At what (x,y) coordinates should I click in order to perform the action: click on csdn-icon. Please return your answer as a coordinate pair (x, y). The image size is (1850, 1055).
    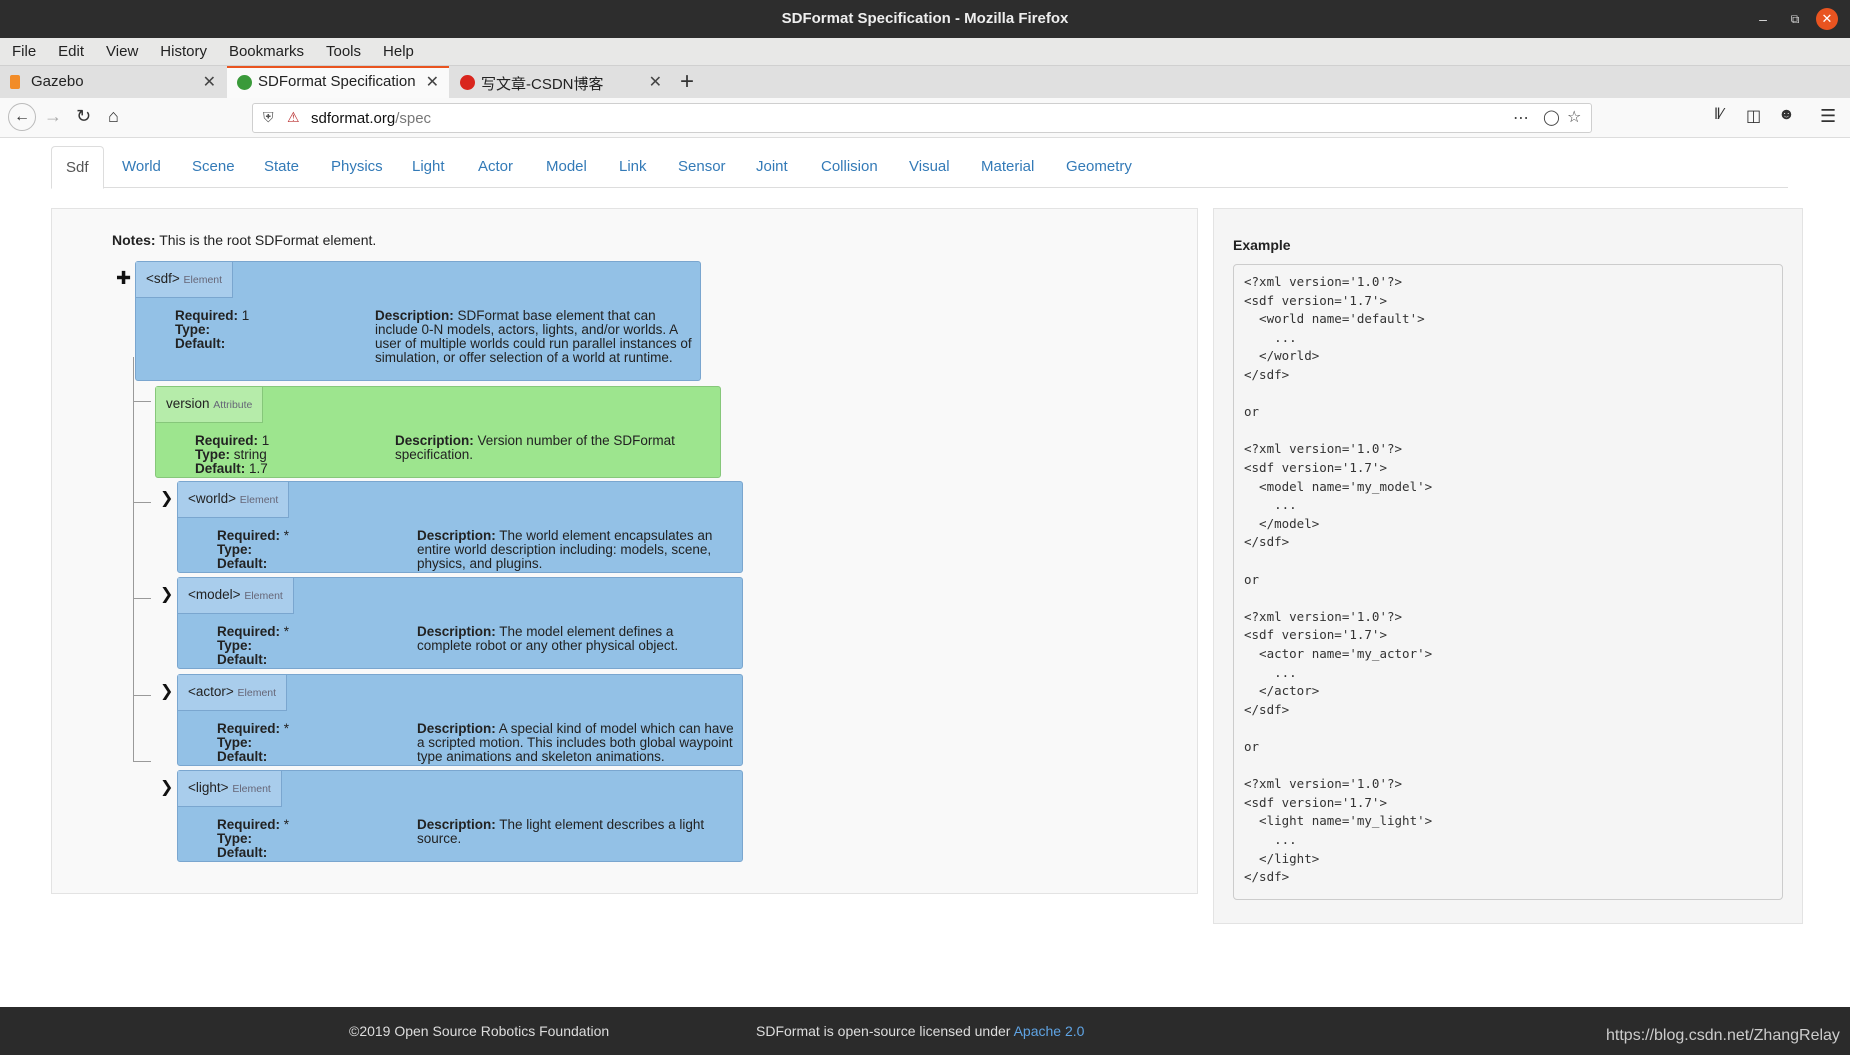
    Looking at the image, I should click on (467, 82).